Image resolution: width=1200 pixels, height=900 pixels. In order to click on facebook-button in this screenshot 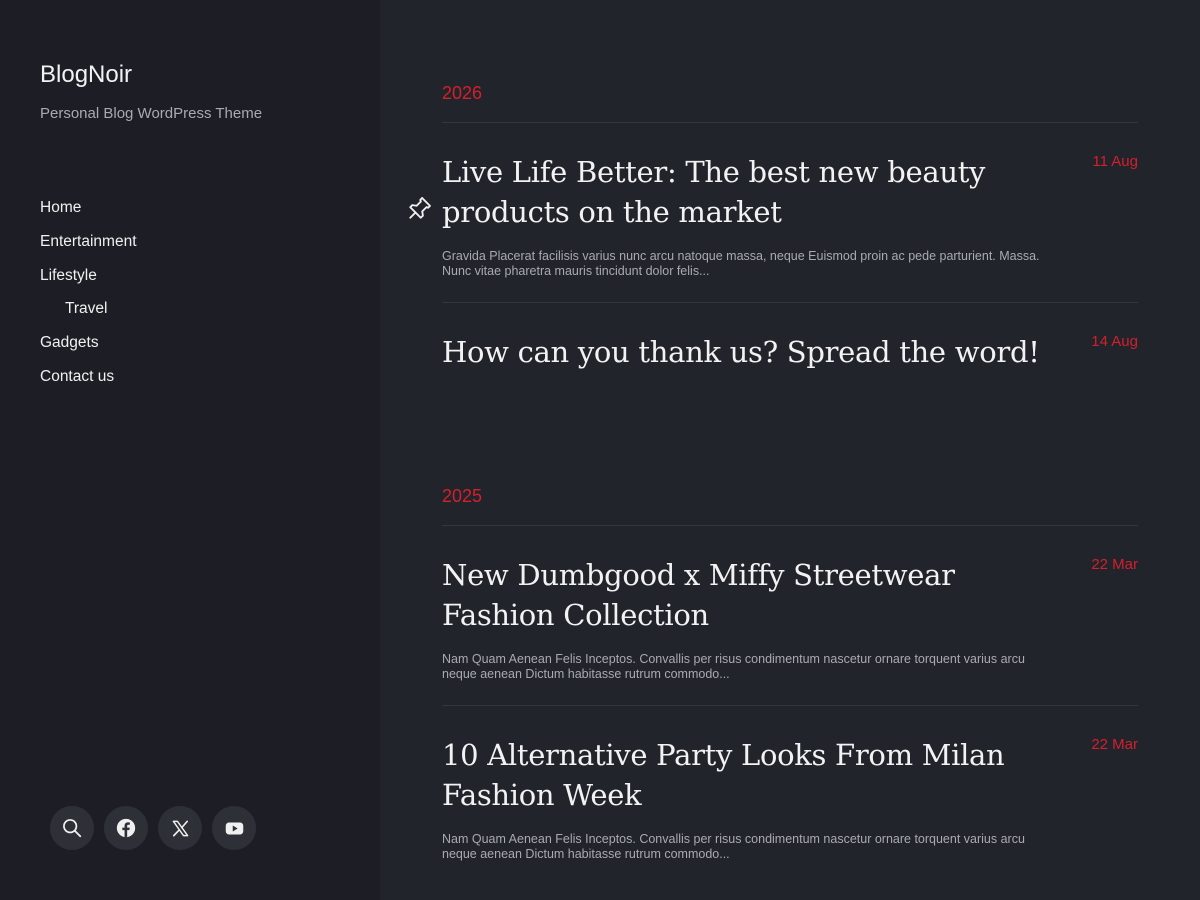, I will do `click(126, 828)`.